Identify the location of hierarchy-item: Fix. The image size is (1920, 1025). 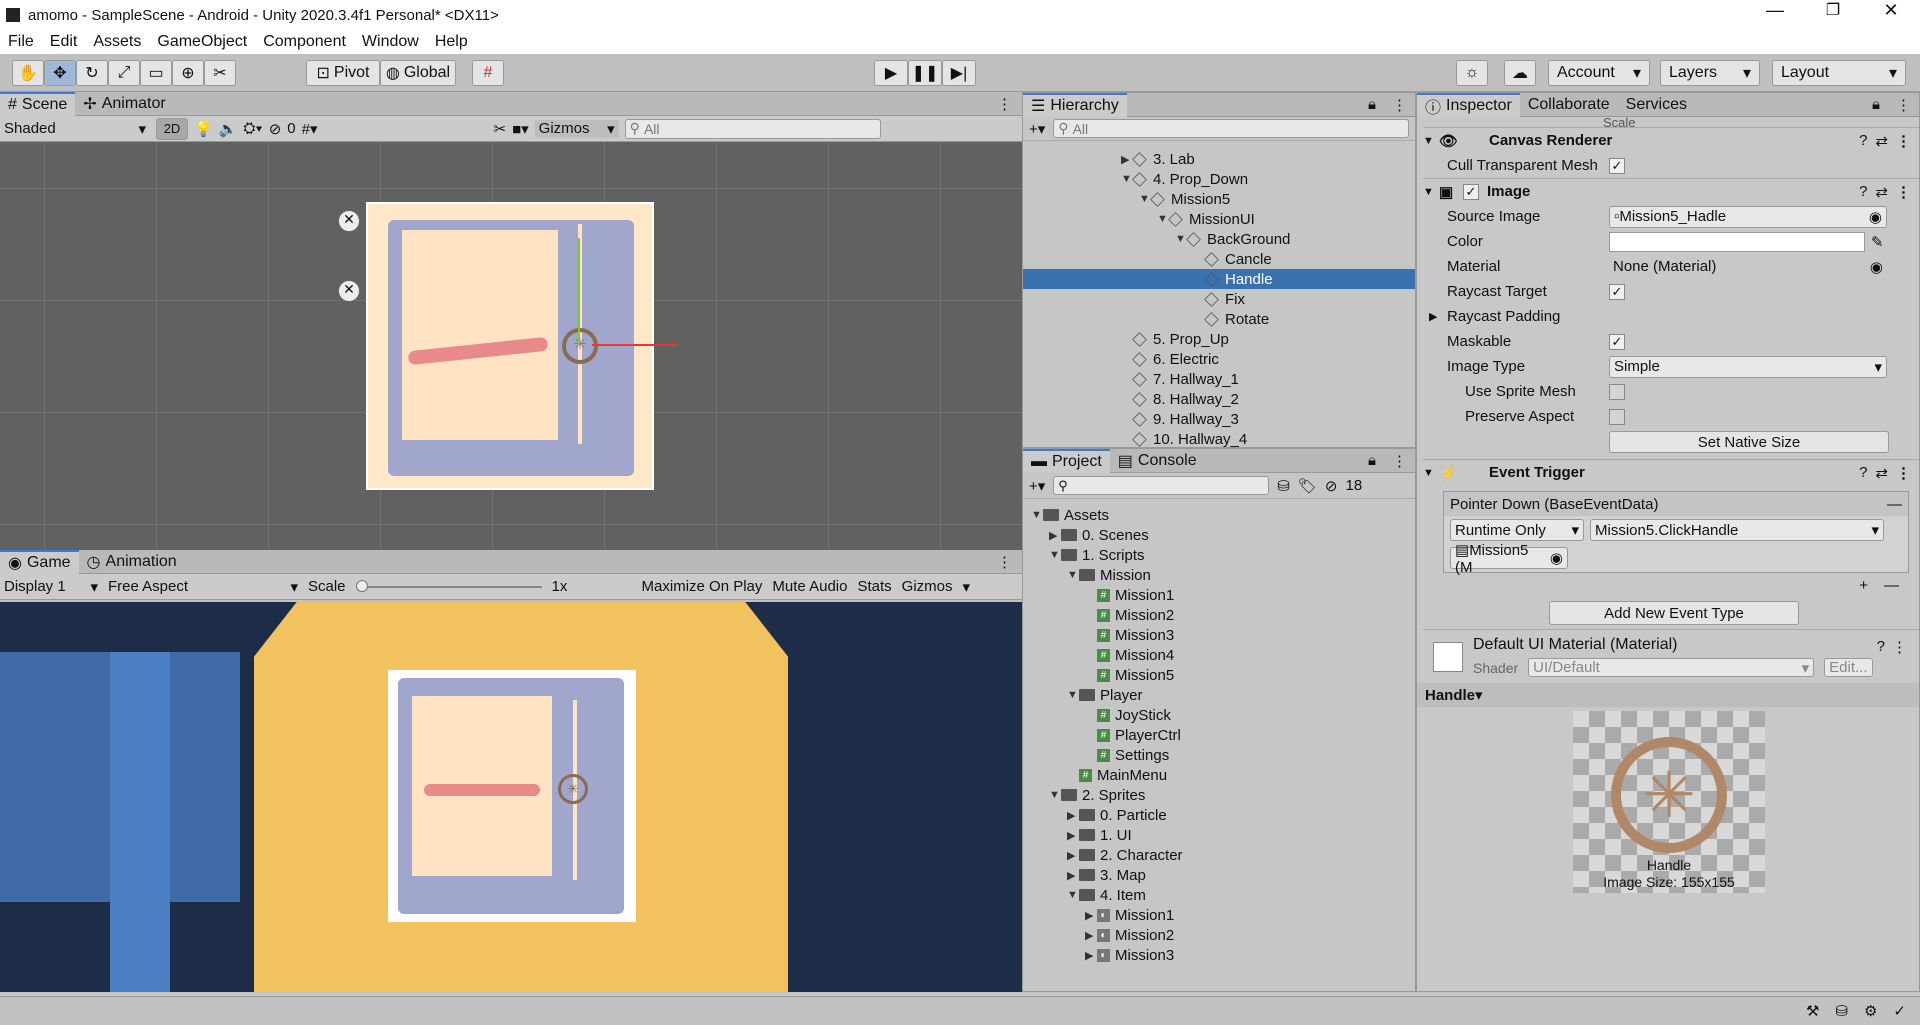
(1219, 299).